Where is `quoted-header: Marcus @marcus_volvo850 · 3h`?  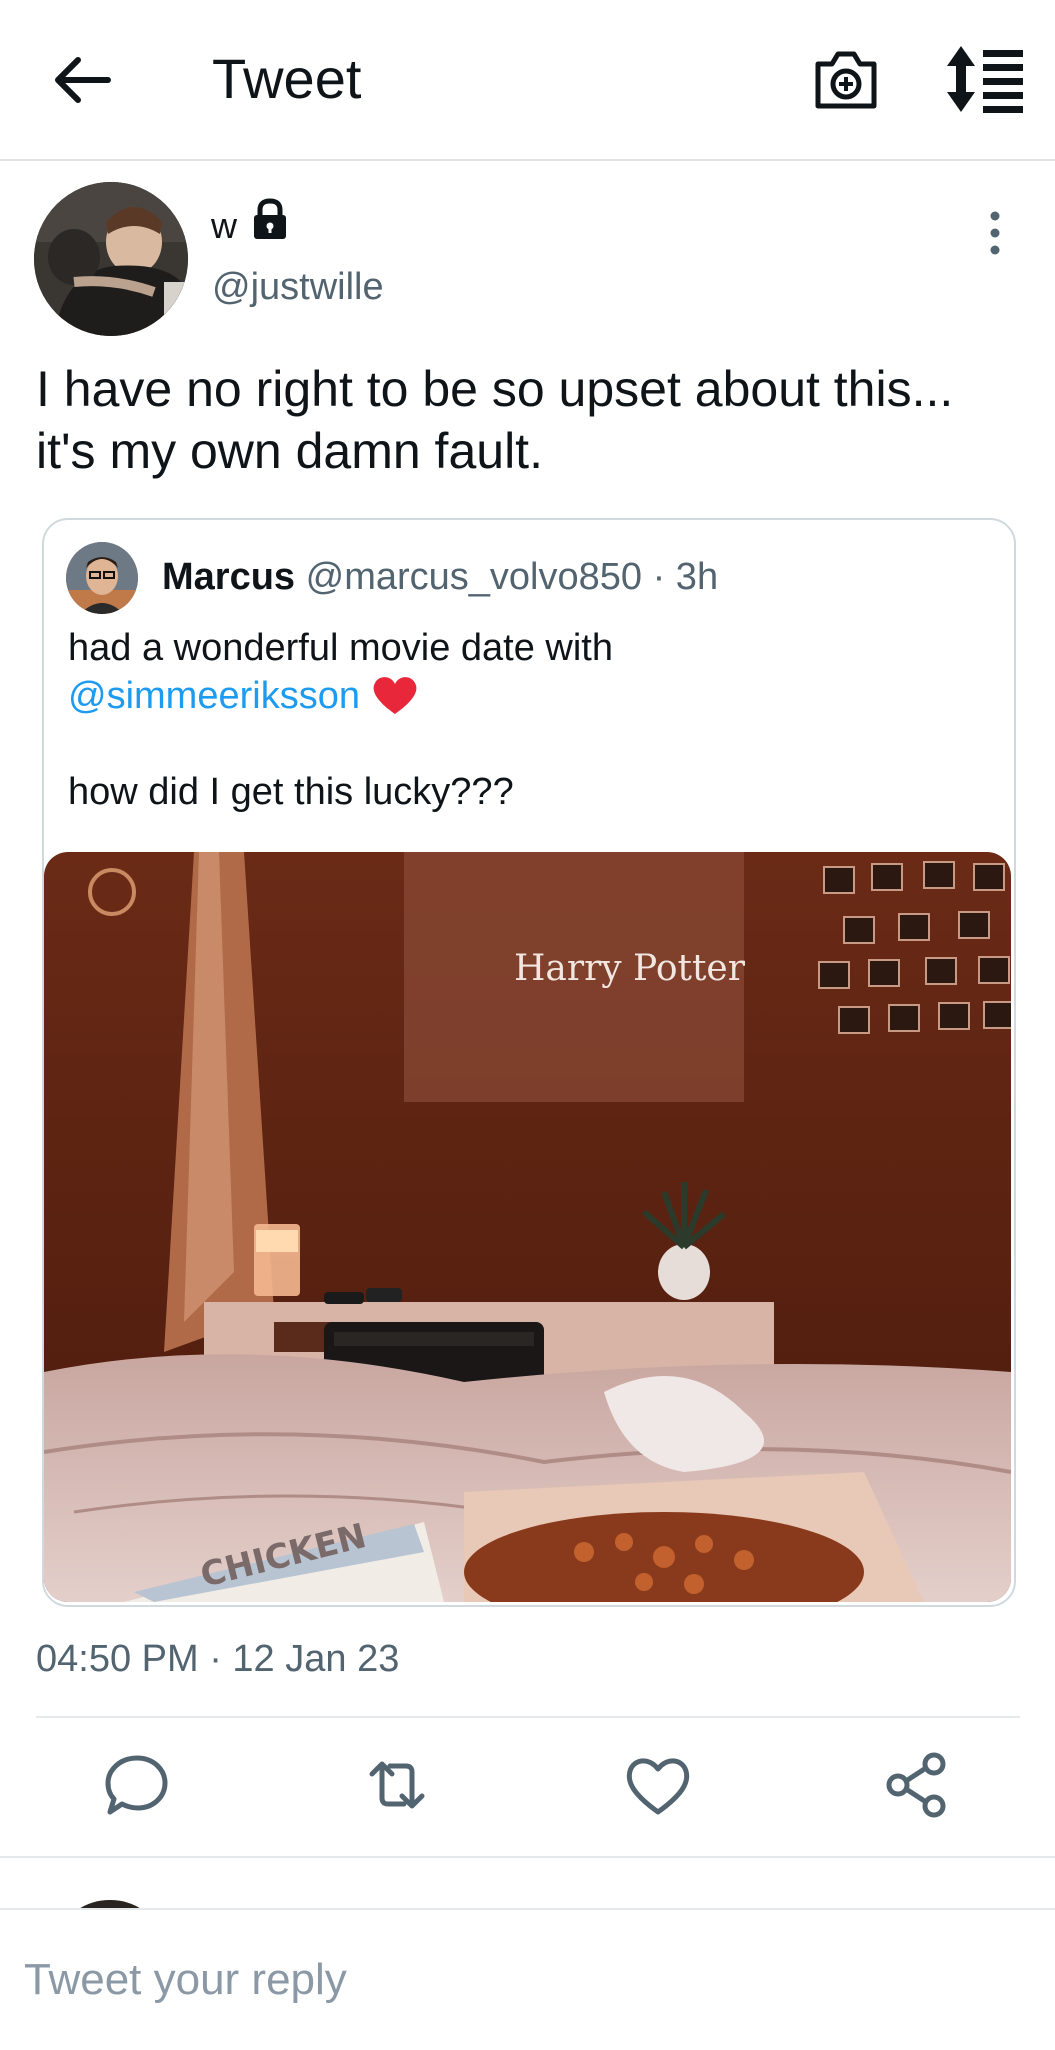
quoted-header: Marcus @marcus_volvo850 · 3h is located at coordinates (440, 577).